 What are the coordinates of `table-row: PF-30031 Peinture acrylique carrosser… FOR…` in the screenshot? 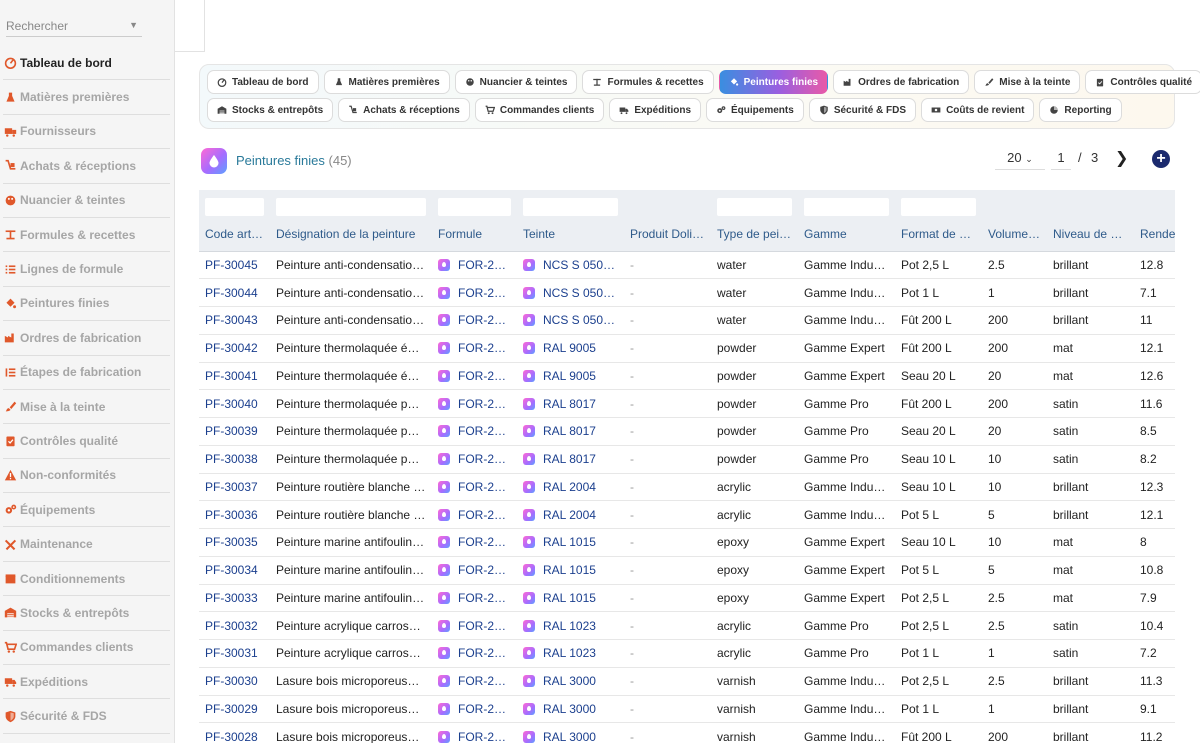 It's located at (687, 653).